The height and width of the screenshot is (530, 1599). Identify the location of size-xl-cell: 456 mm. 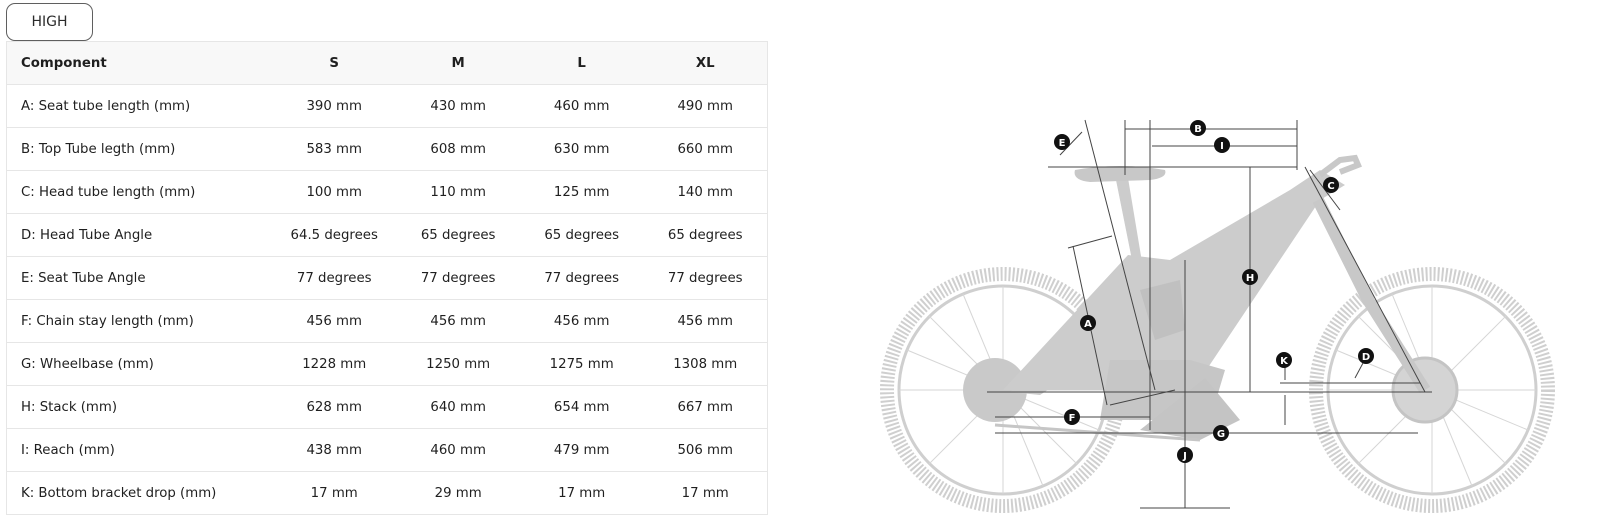
(706, 321).